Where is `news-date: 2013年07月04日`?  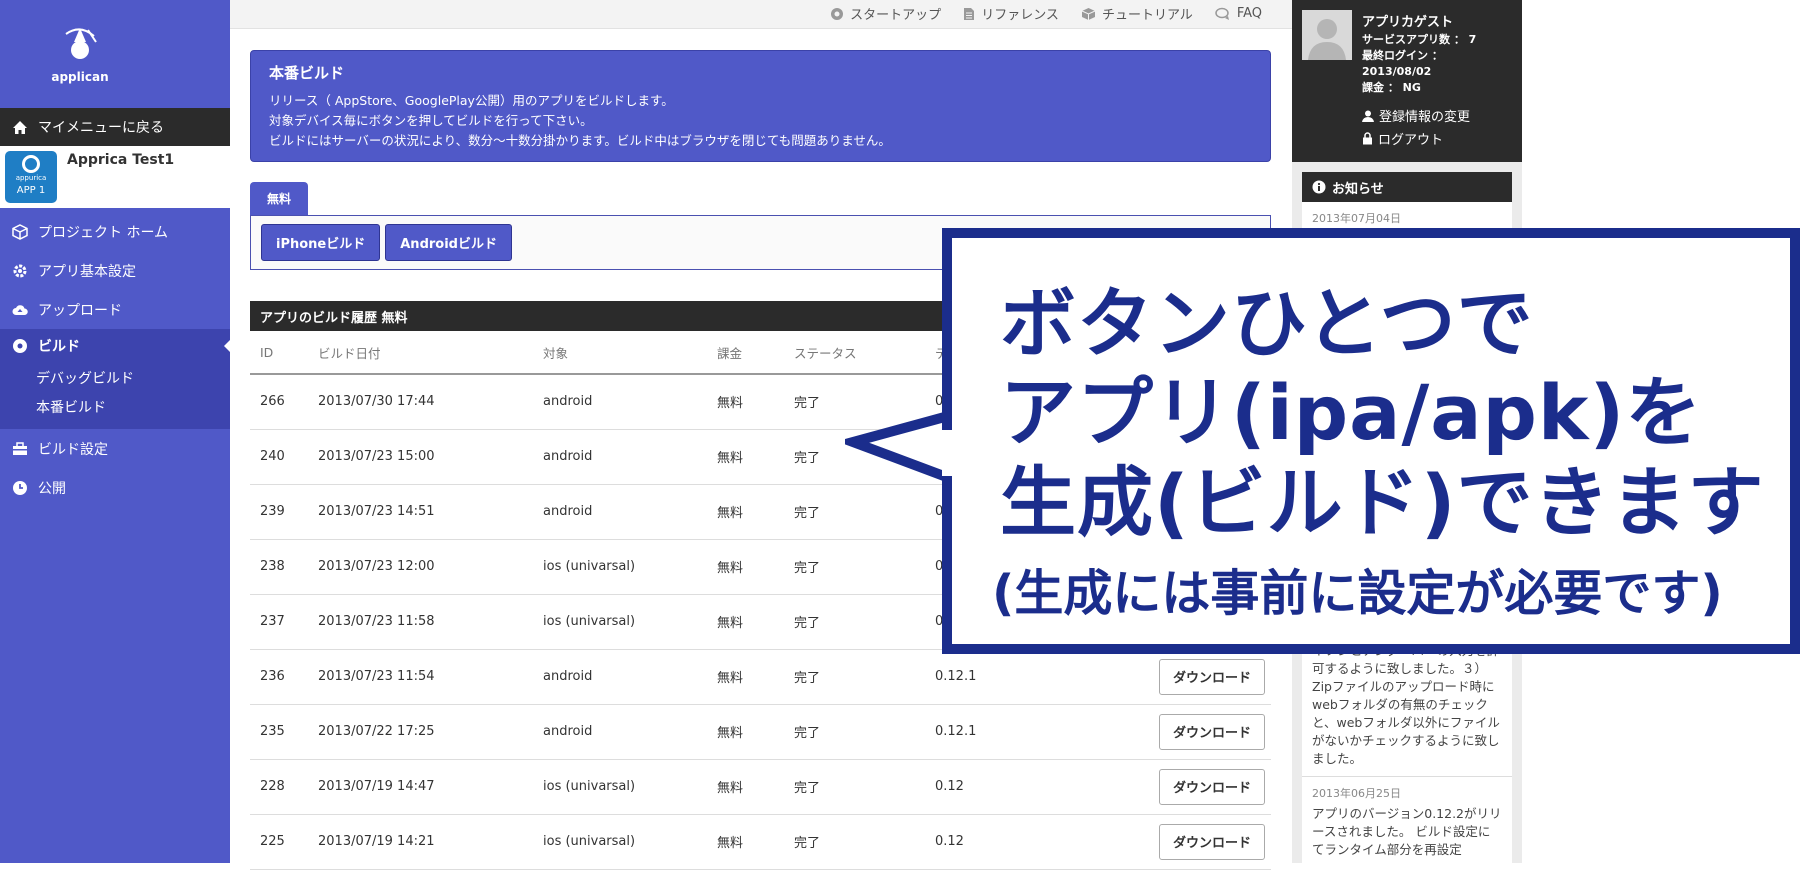
news-date: 2013年07月04日 is located at coordinates (1356, 218).